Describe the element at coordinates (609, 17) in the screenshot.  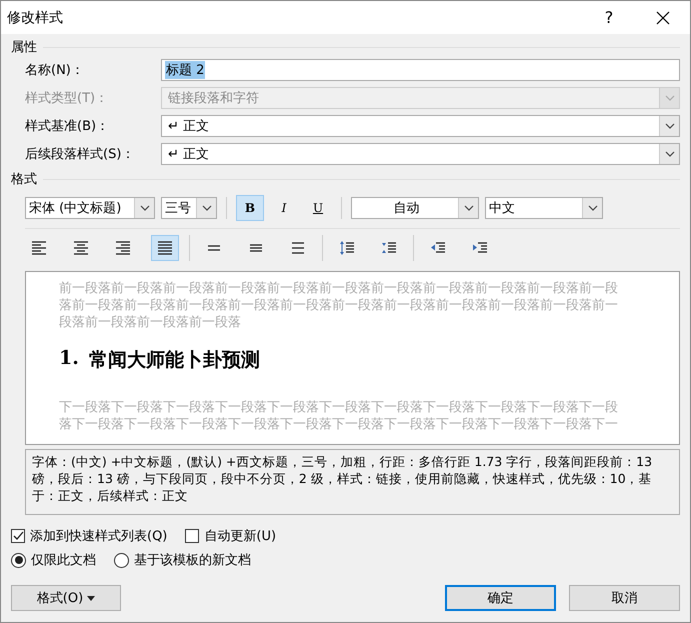
I see `help-button: ?` at that location.